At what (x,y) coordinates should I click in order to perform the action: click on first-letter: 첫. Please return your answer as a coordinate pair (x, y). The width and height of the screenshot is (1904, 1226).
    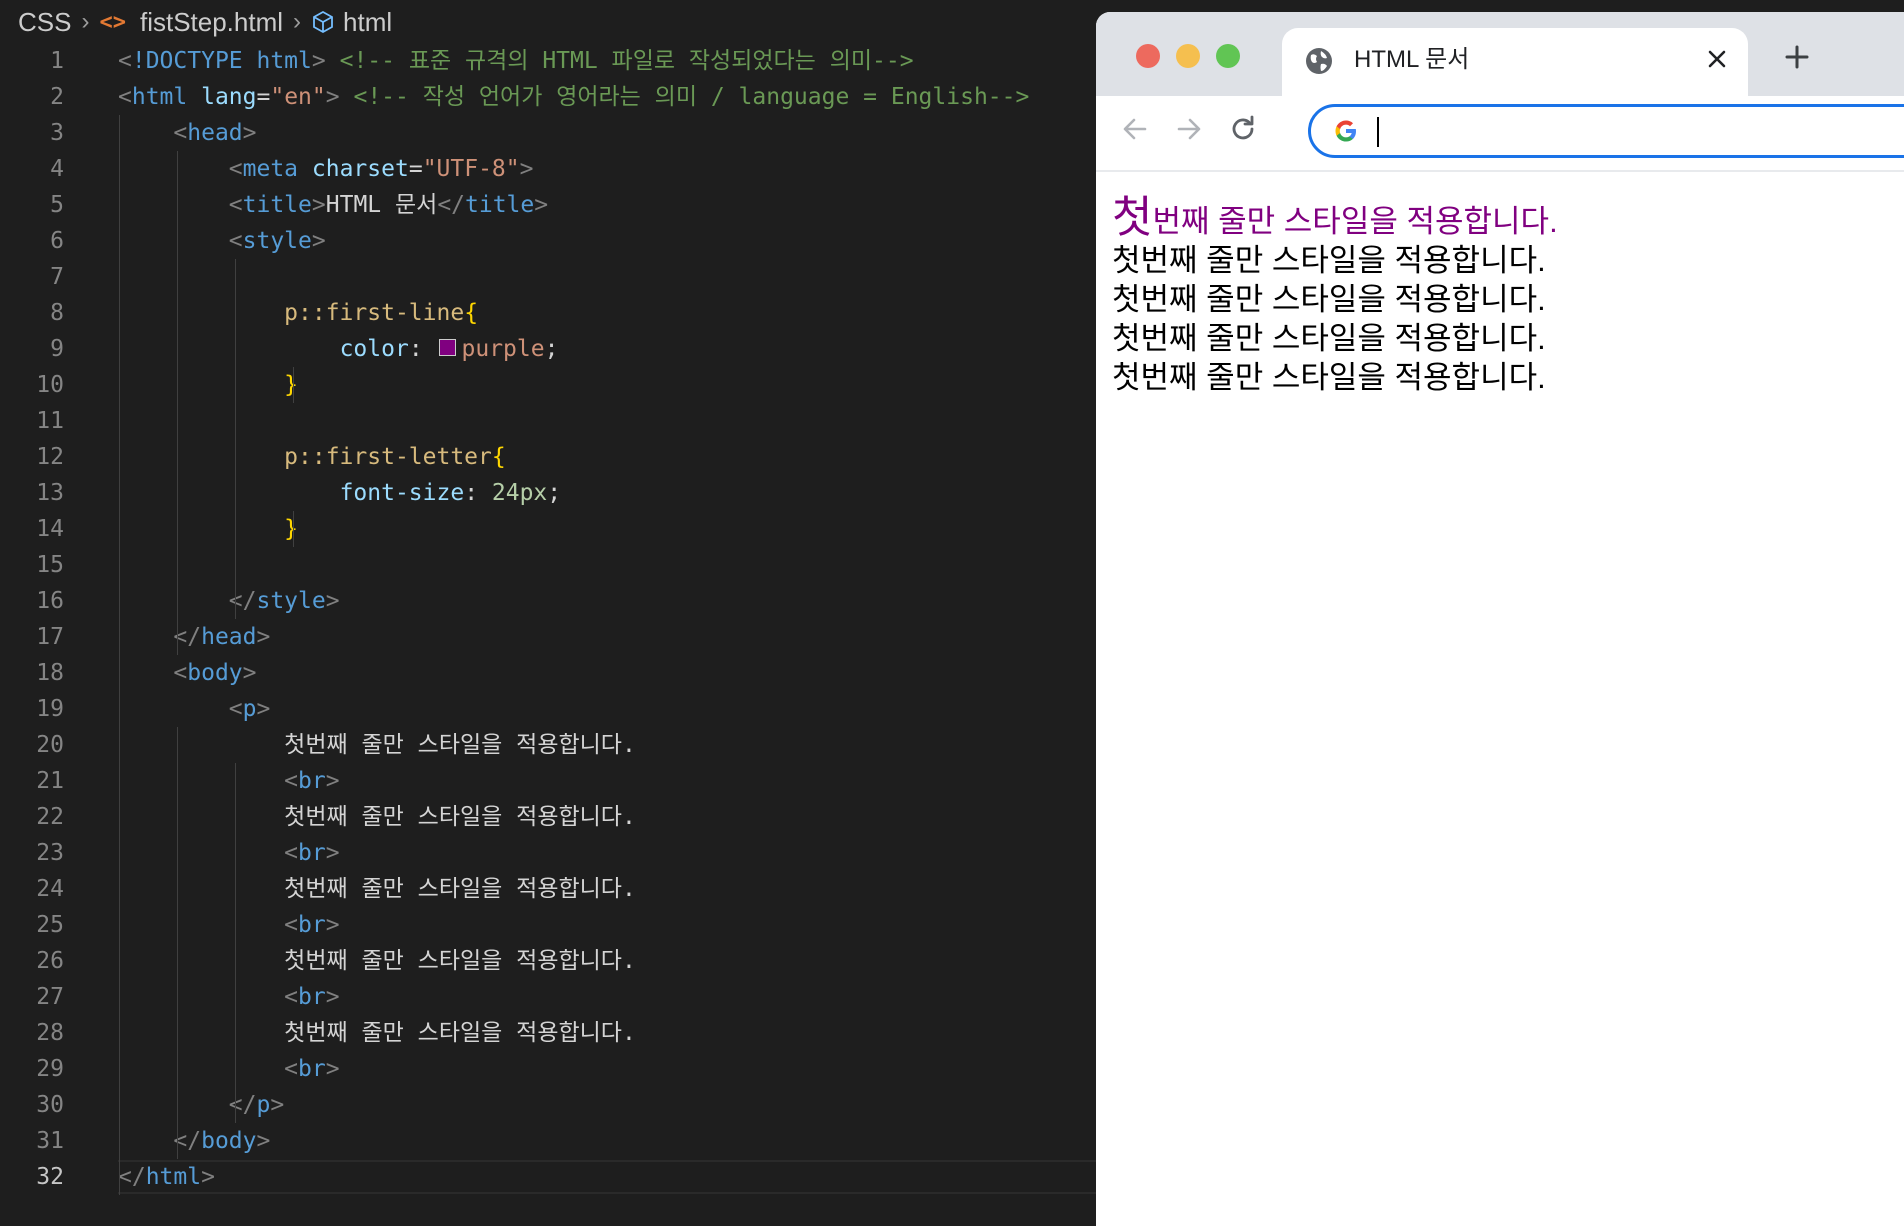
    Looking at the image, I should click on (1132, 217).